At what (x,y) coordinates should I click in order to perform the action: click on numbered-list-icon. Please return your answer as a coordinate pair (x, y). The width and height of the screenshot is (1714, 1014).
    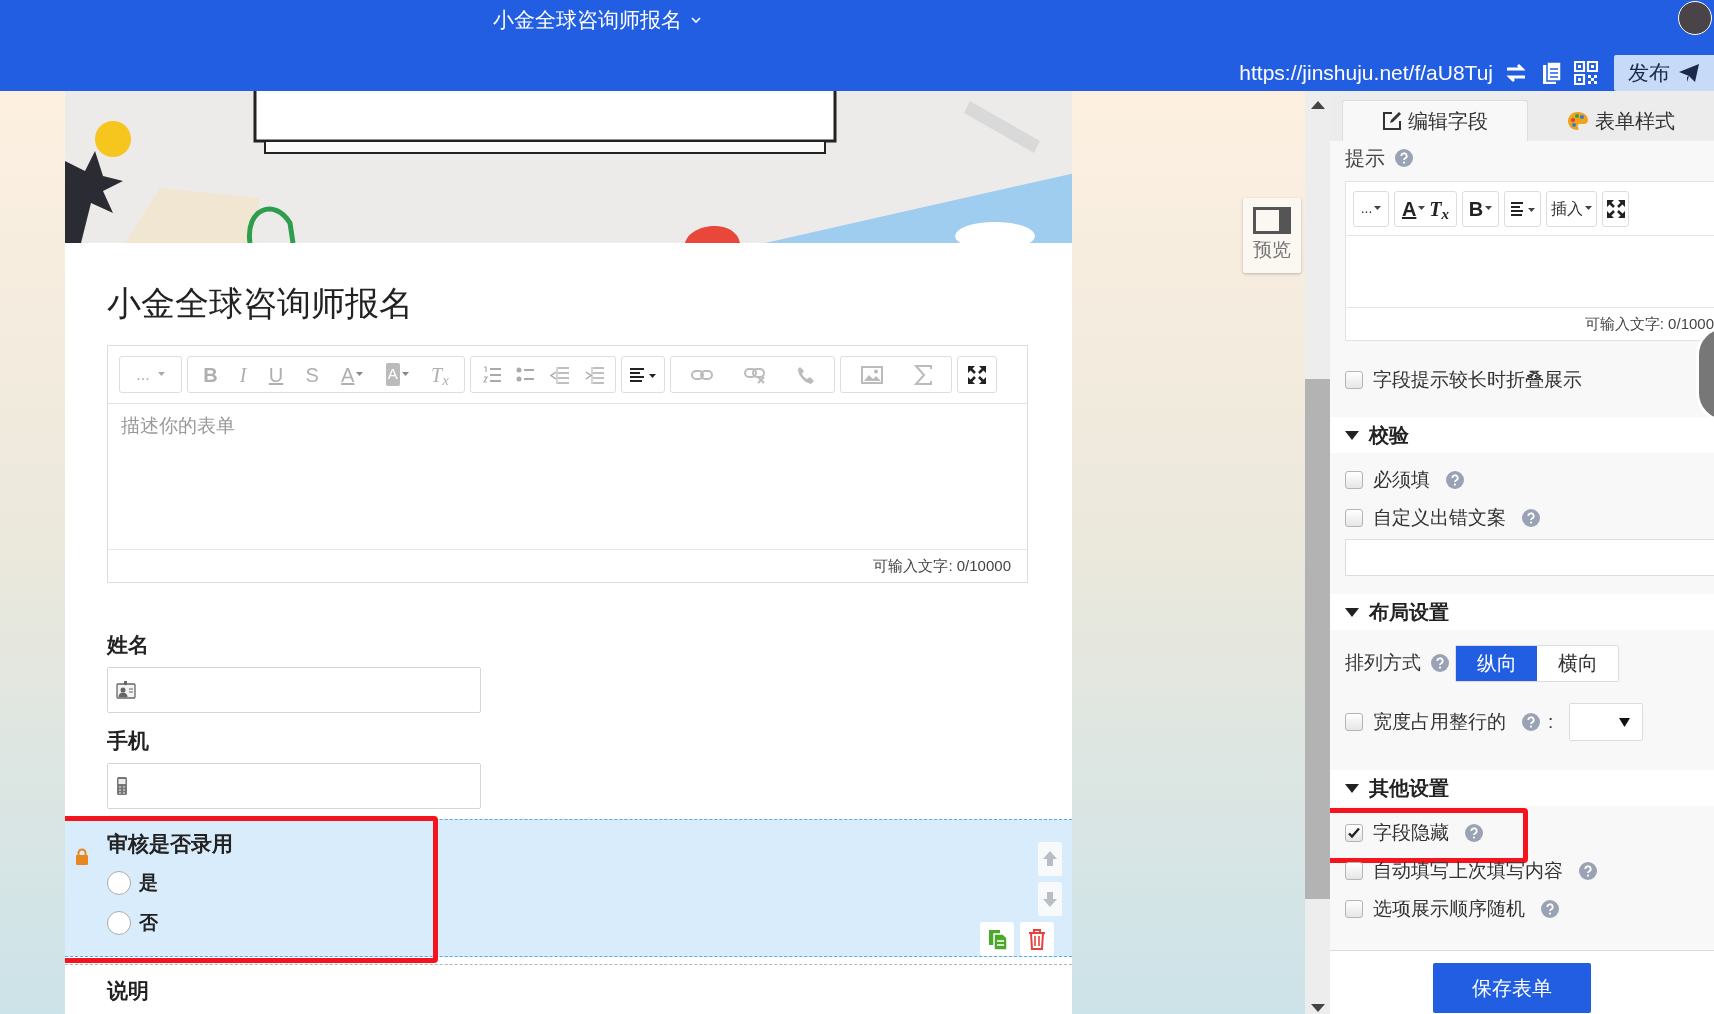
    Looking at the image, I should click on (491, 374).